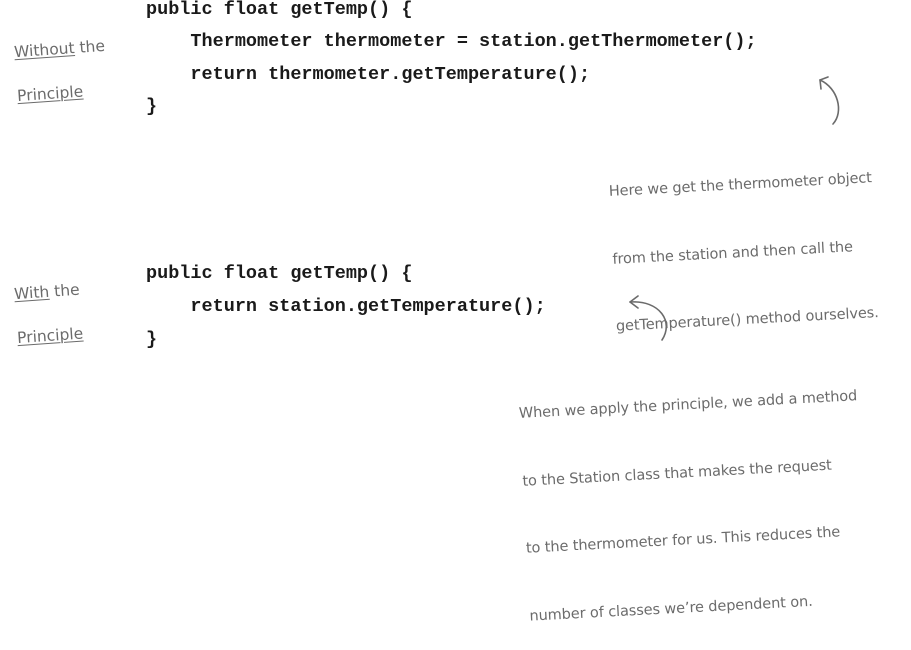 Image resolution: width=911 pixels, height=650 pixels. I want to click on without-code-line-3: return thermometer.getTemperature();, so click(368, 74).